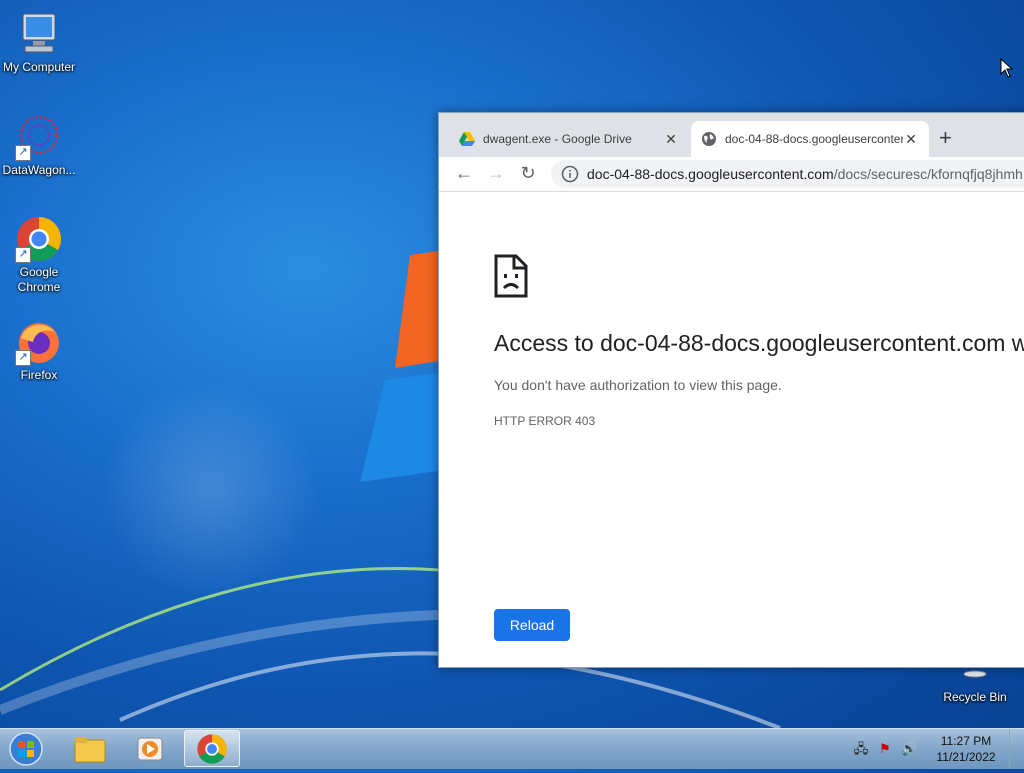 The image size is (1024, 773). Describe the element at coordinates (467, 139) in the screenshot. I see `google-drive-icon` at that location.